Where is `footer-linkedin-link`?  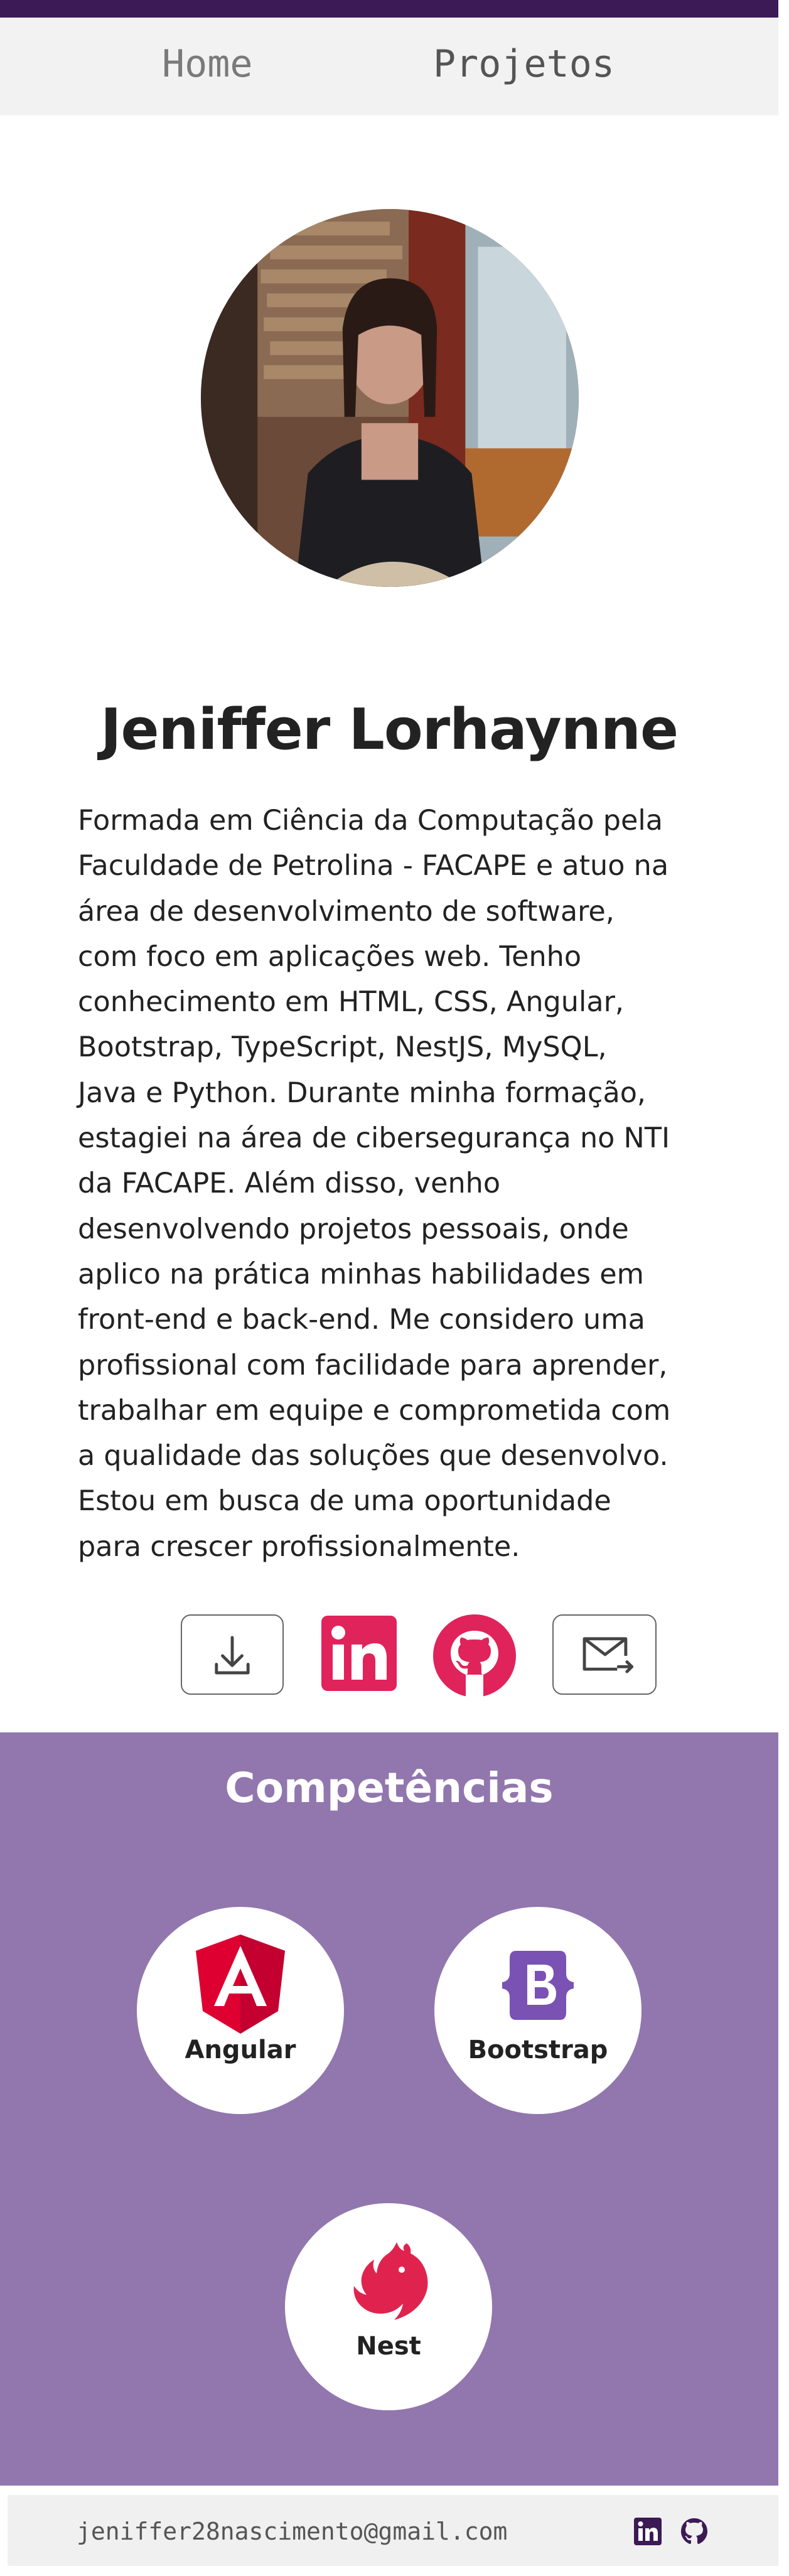 footer-linkedin-link is located at coordinates (648, 2531).